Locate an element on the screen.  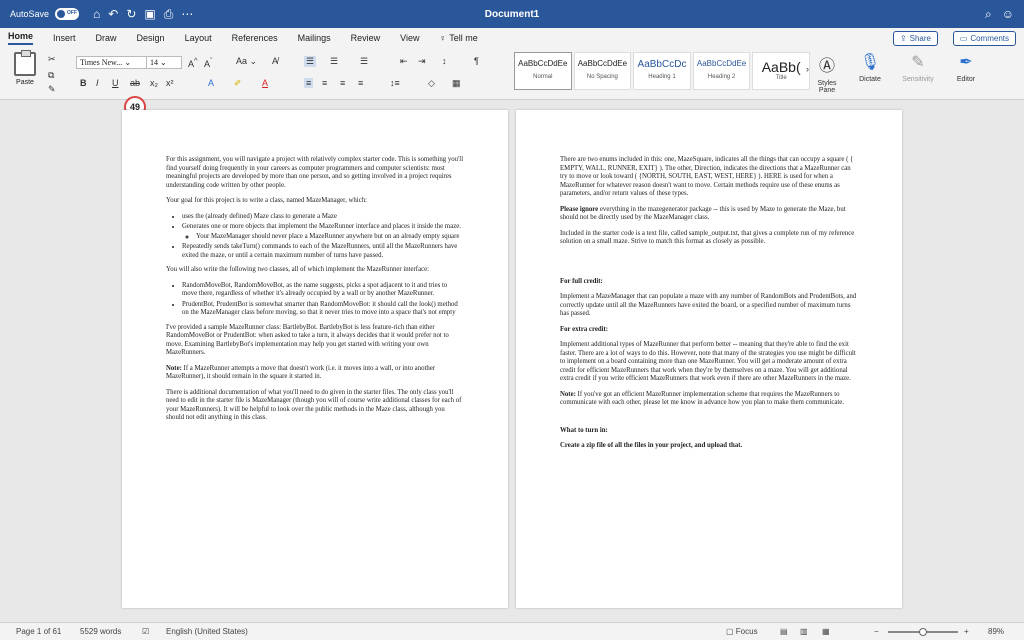
grow-font-button: A^ is located at coordinates (193, 62).